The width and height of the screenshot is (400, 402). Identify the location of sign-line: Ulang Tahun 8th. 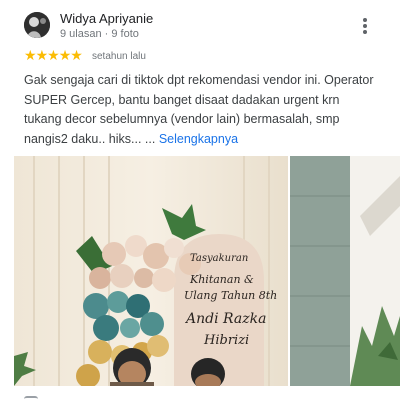
(231, 295).